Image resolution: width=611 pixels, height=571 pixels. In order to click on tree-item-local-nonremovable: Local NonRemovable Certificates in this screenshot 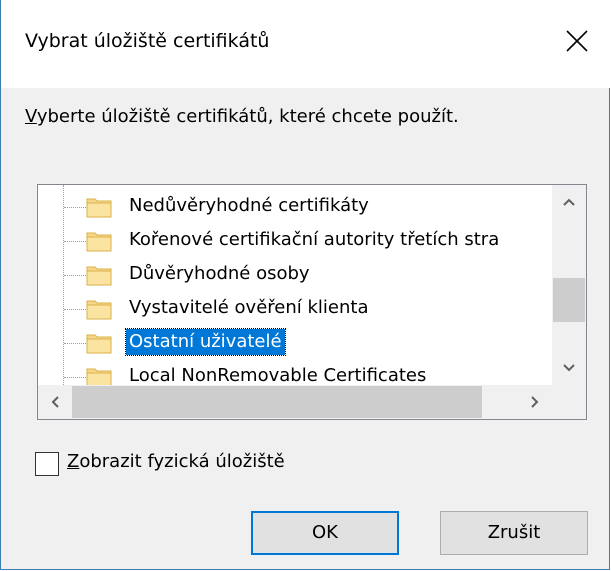, I will do `click(295, 372)`.